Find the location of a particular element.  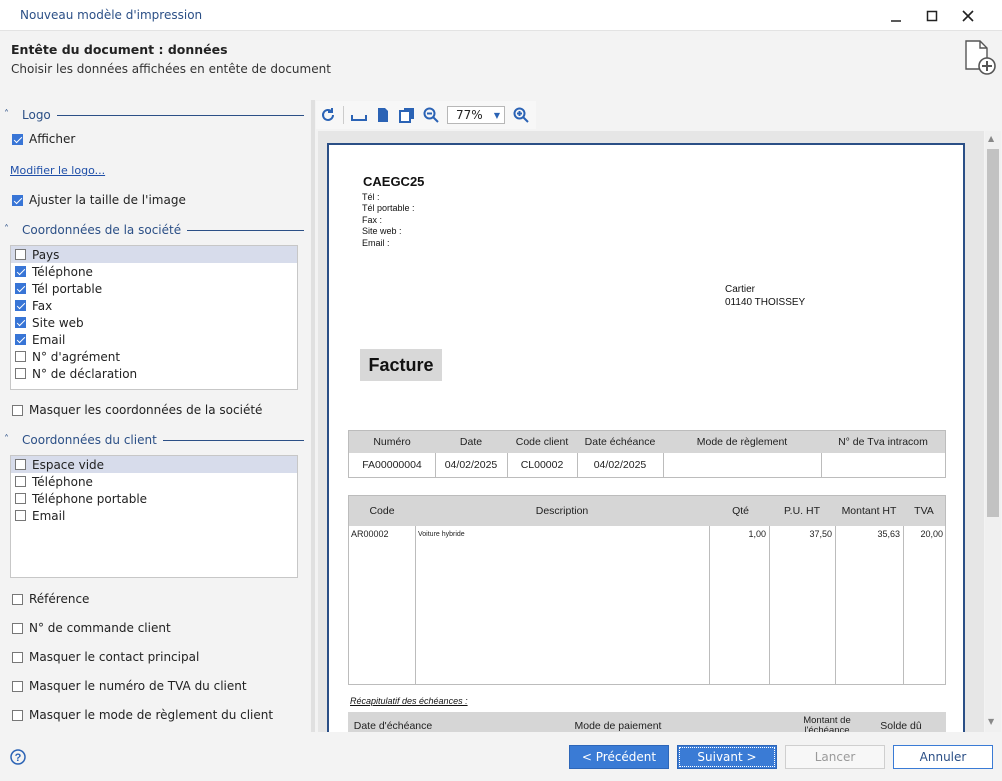

list-item: Site web is located at coordinates (154, 322).